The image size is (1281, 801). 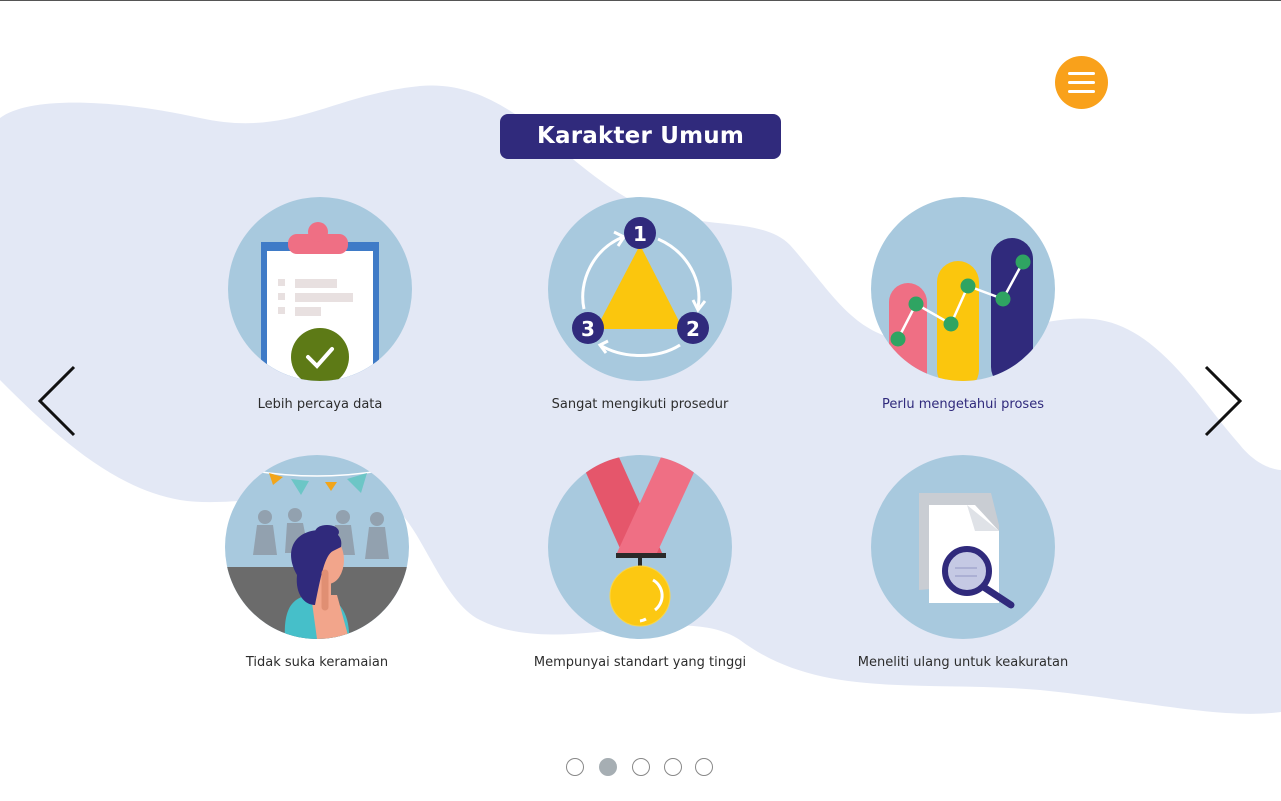 I want to click on page-title: Karakter Umum, so click(x=640, y=136).